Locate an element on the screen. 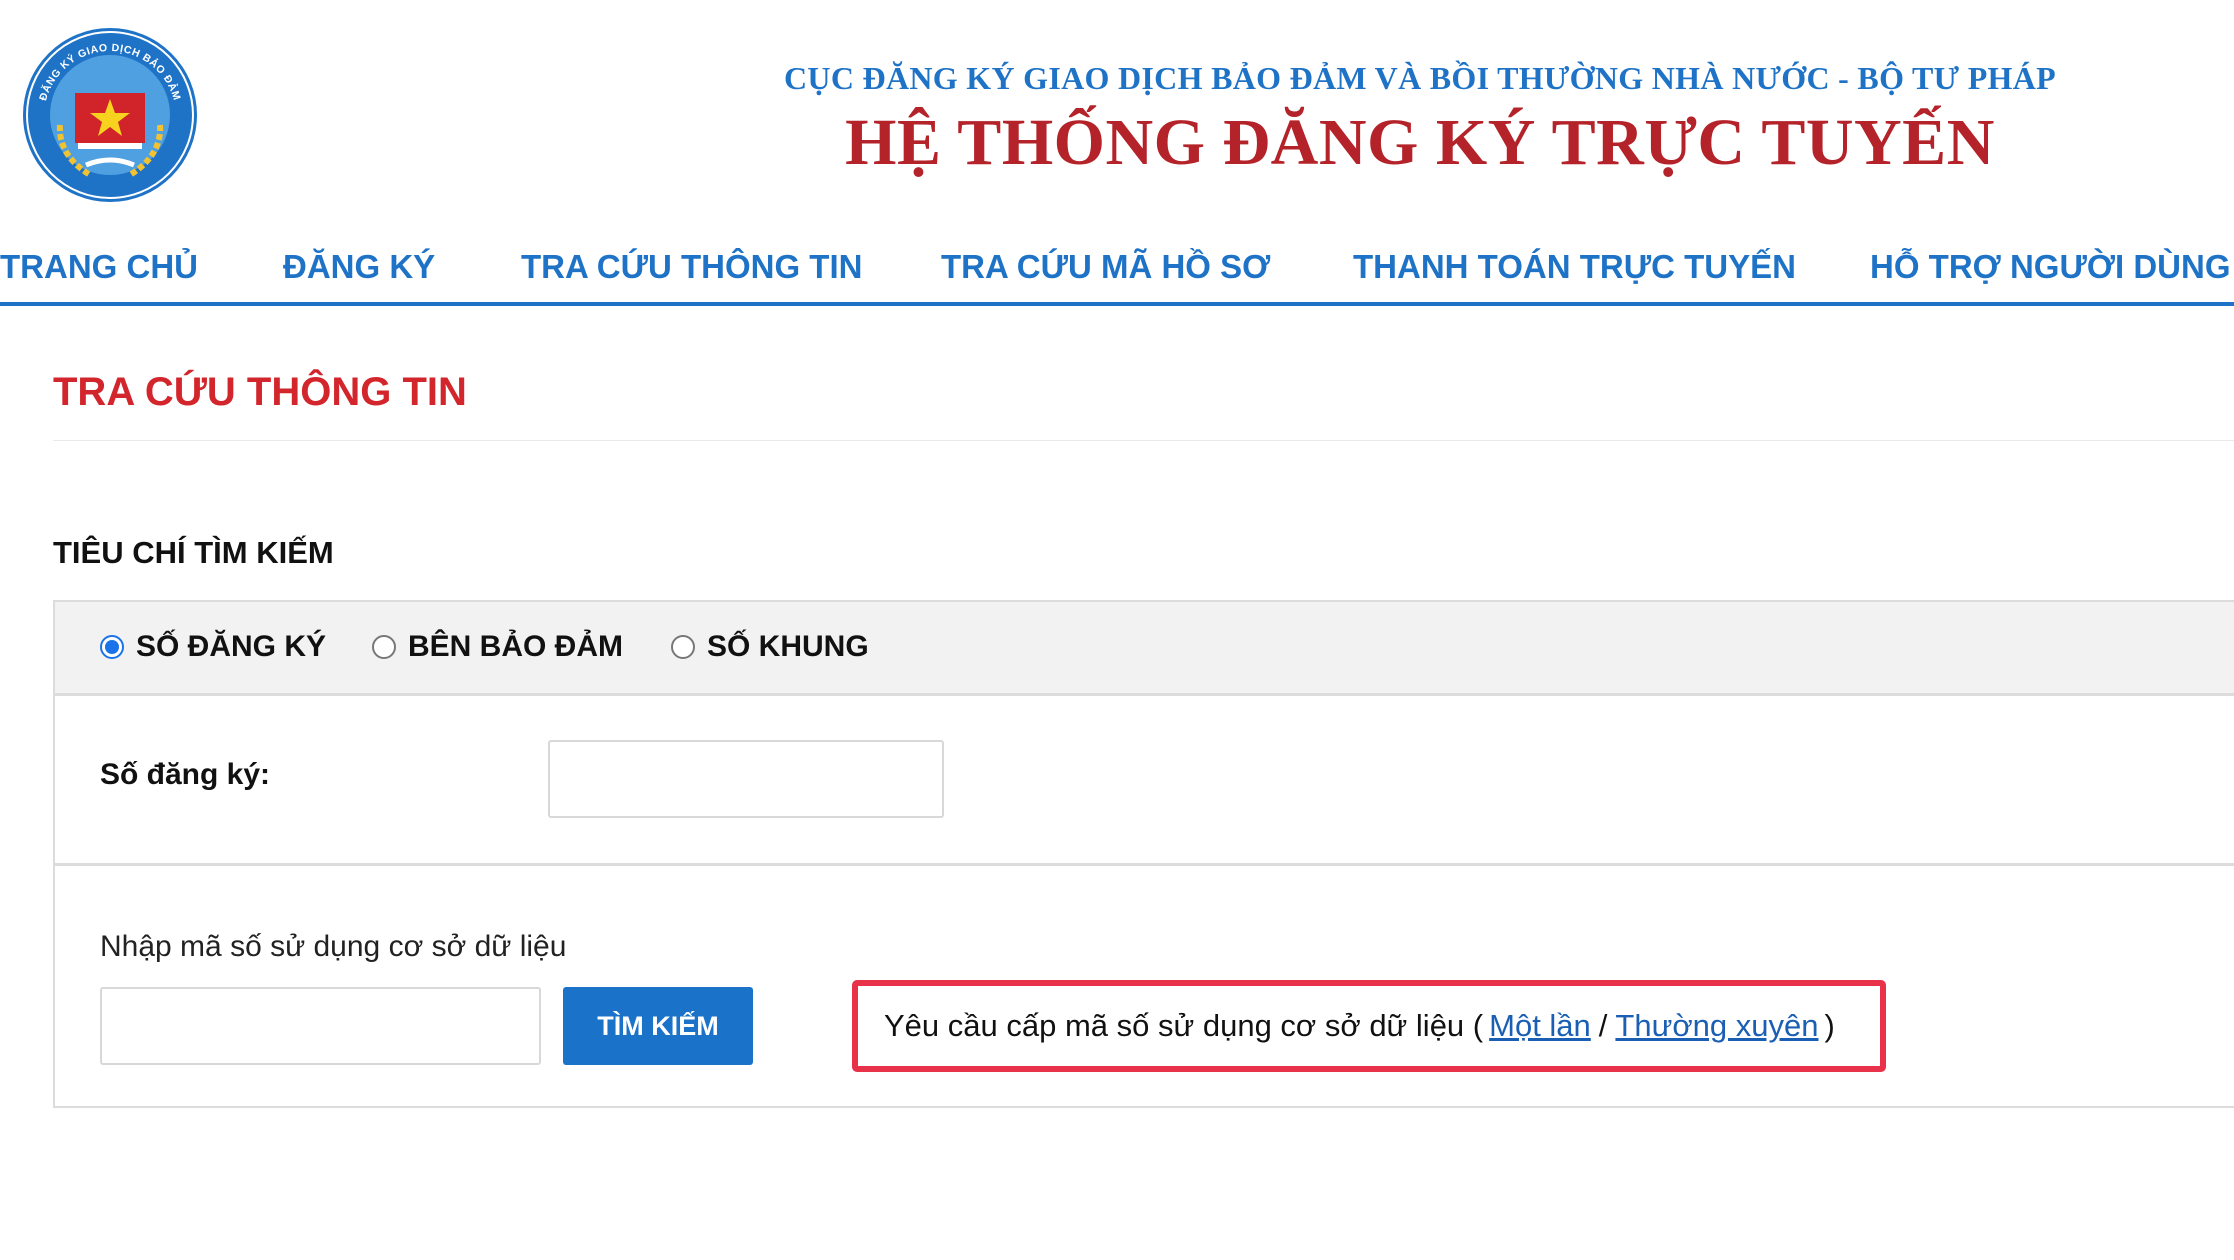  nav-item-lookup-file-code: TRA CỨU MÃ HỒ SƠ is located at coordinates (1105, 267).